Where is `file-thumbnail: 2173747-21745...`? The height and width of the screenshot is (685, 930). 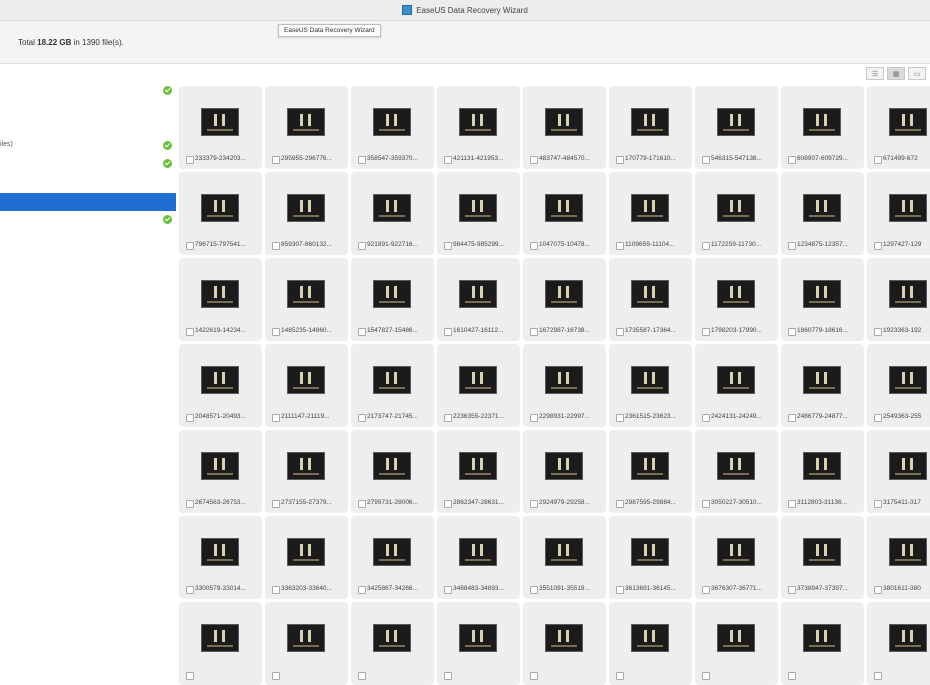
file-thumbnail: 2173747-21745... is located at coordinates (392, 385).